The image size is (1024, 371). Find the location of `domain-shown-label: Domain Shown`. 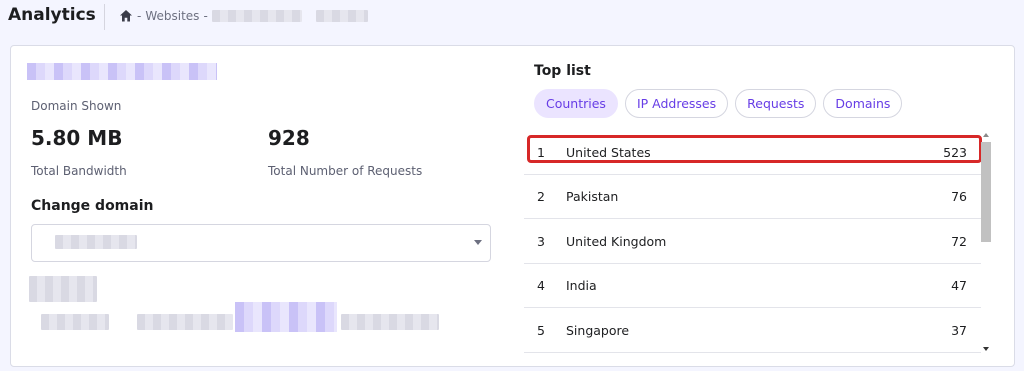

domain-shown-label: Domain Shown is located at coordinates (76, 106).